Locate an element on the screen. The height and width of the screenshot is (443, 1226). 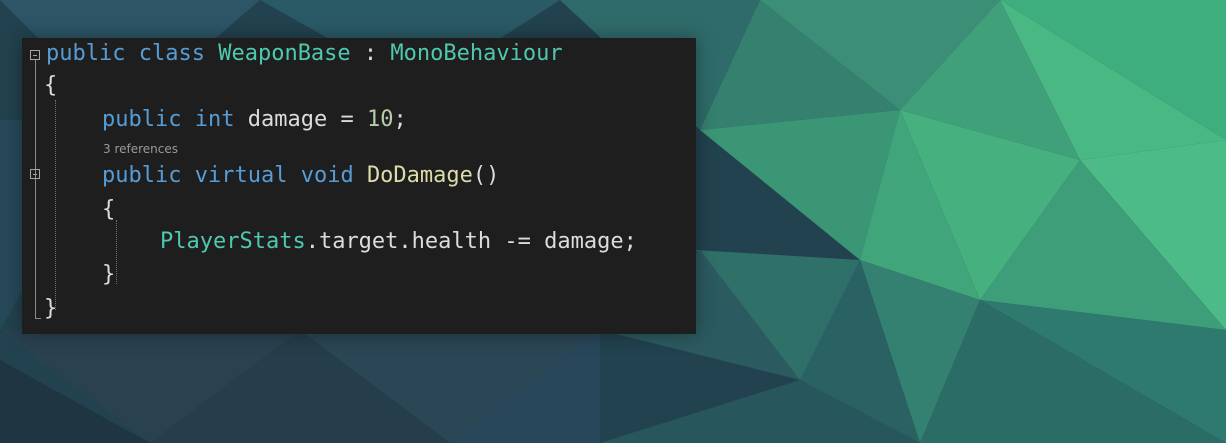
collapse-class-icon is located at coordinates (35, 55).